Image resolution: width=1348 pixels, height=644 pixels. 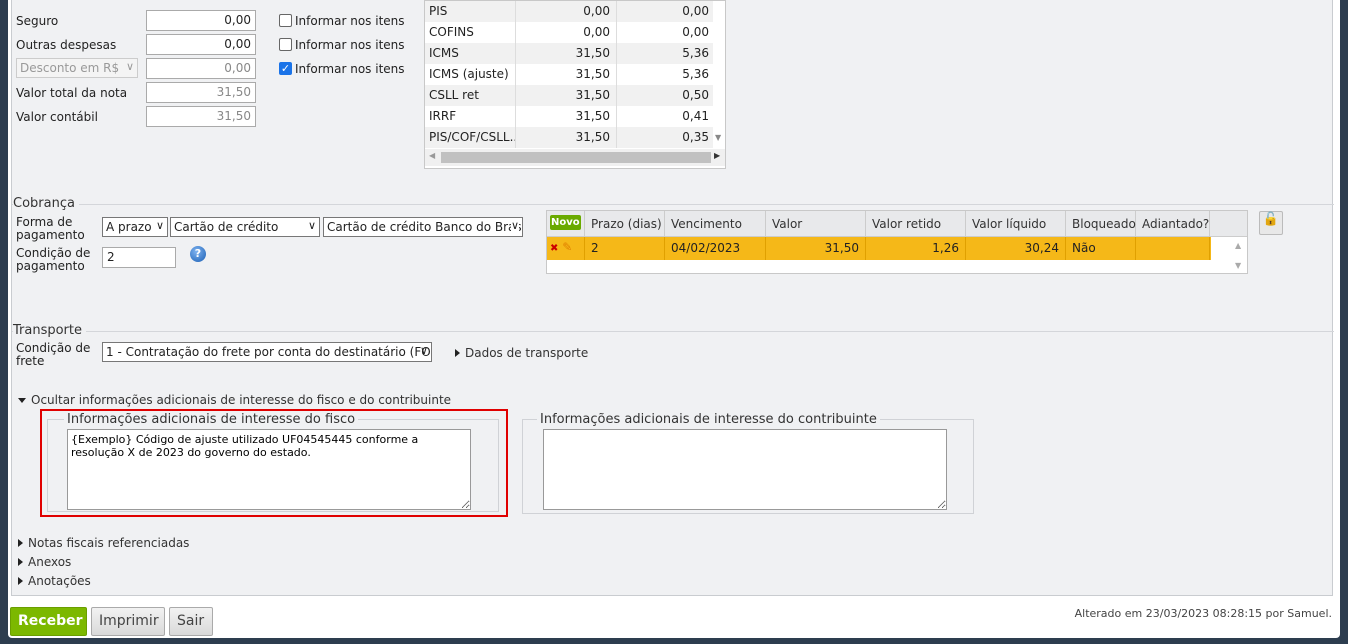 I want to click on desconto-check-label: Informar nos itens, so click(x=350, y=69).